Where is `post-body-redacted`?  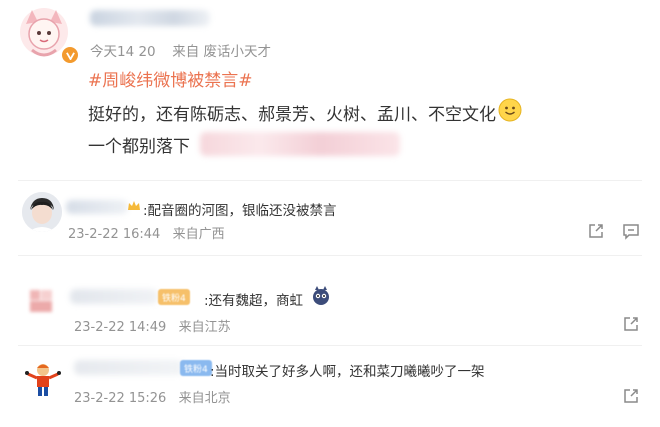 post-body-redacted is located at coordinates (300, 144).